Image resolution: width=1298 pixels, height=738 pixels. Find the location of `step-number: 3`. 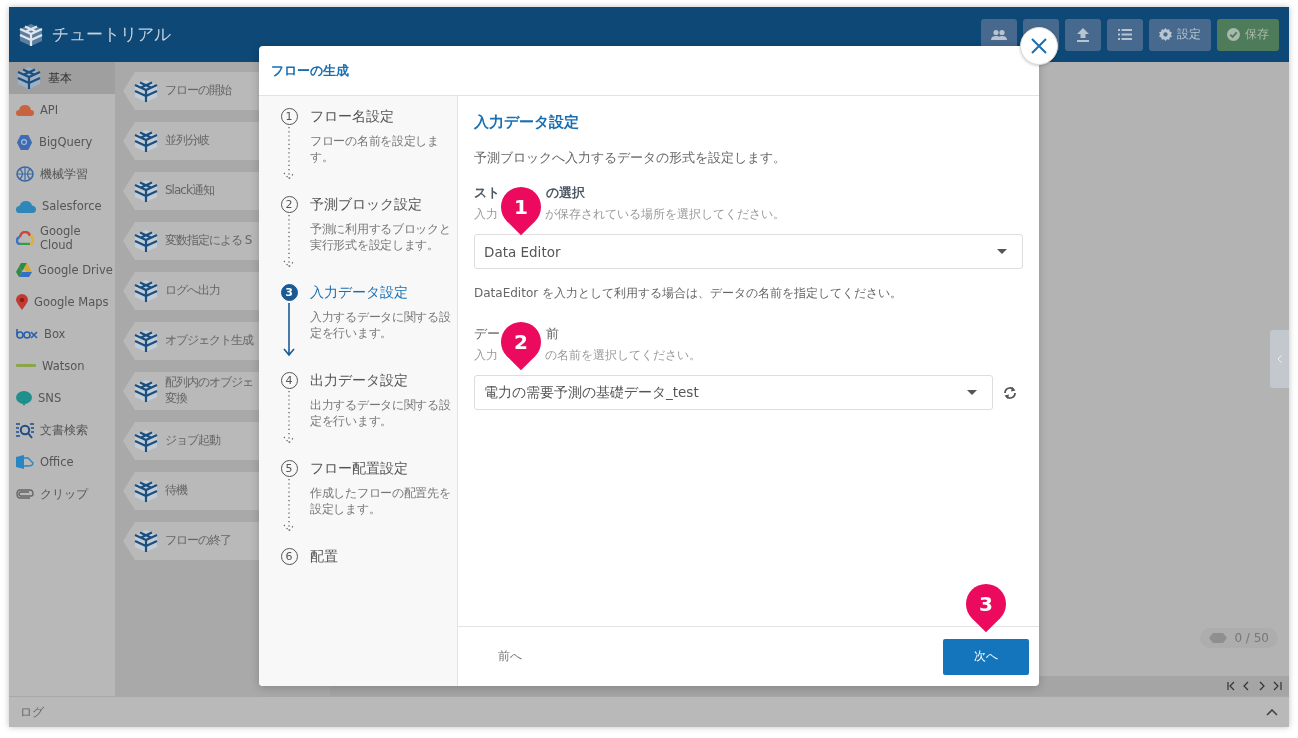

step-number: 3 is located at coordinates (289, 292).